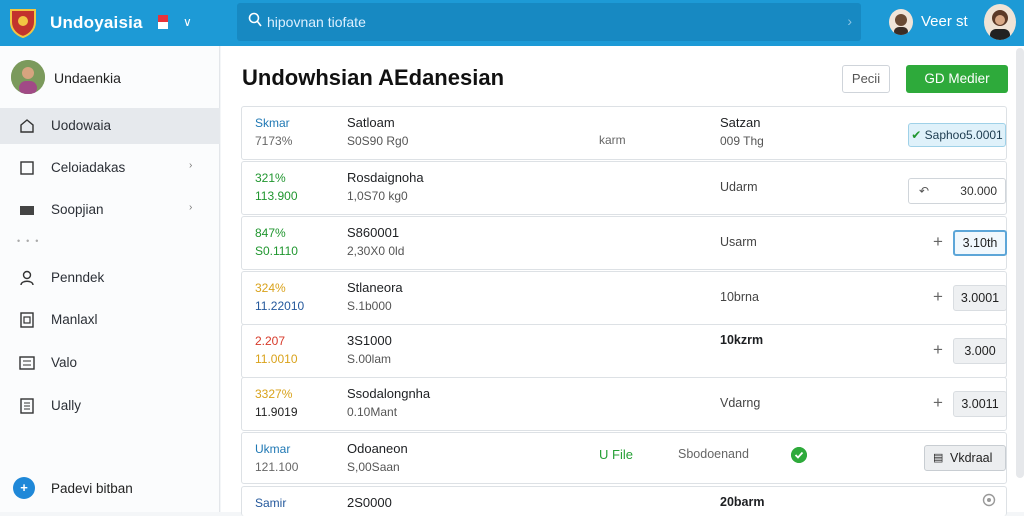 Image resolution: width=1024 pixels, height=516 pixels. I want to click on sidebar-item-penndek: Penndek, so click(110, 278).